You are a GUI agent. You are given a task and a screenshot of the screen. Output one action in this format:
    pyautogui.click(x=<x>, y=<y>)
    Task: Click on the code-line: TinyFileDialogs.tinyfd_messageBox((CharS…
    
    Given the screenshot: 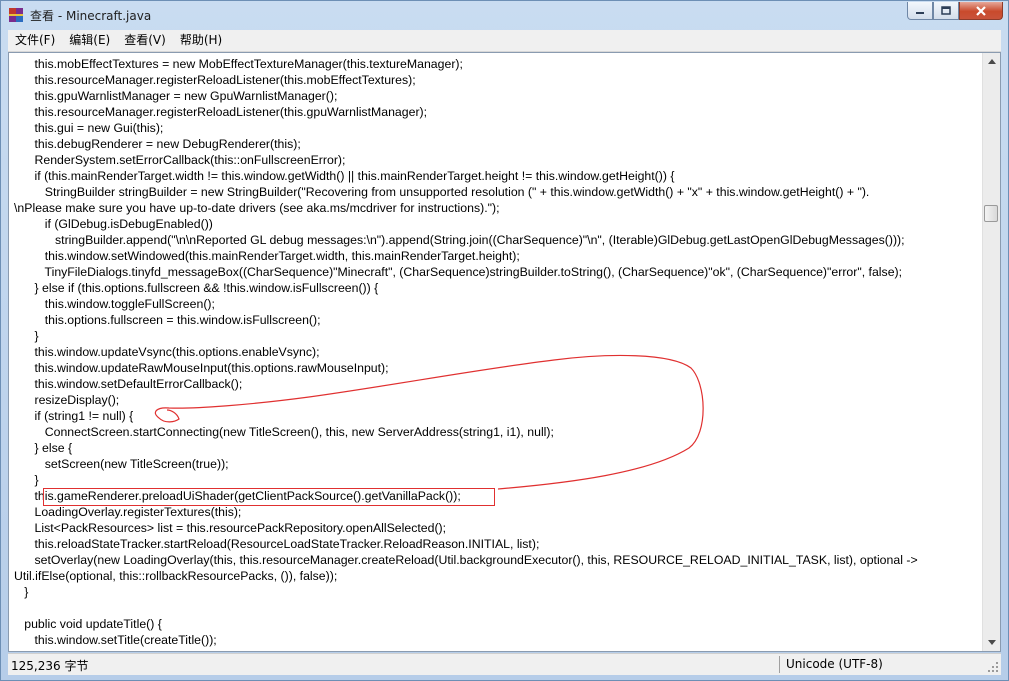 What is the action you would take?
    pyautogui.click(x=458, y=272)
    